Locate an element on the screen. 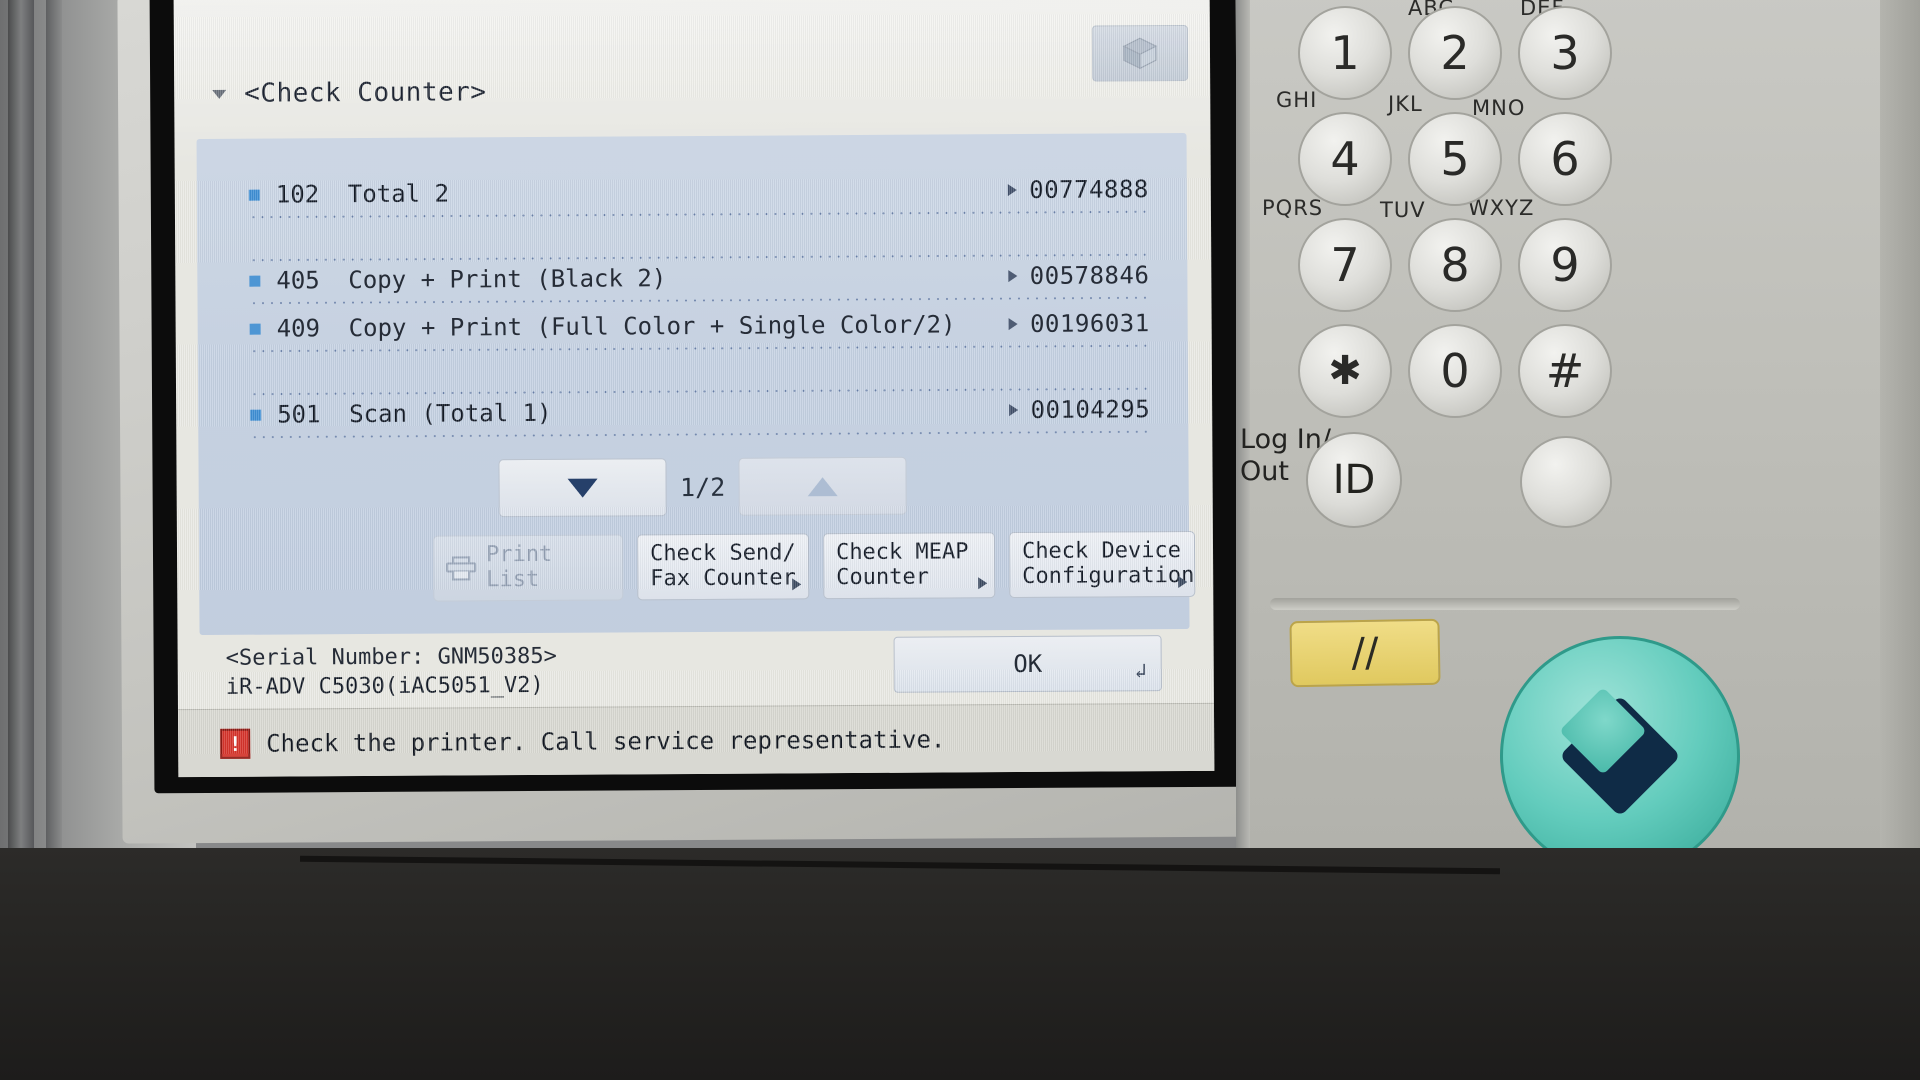 Image resolution: width=1920 pixels, height=1080 pixels. counter-value: 00196031 is located at coordinates (1089, 323).